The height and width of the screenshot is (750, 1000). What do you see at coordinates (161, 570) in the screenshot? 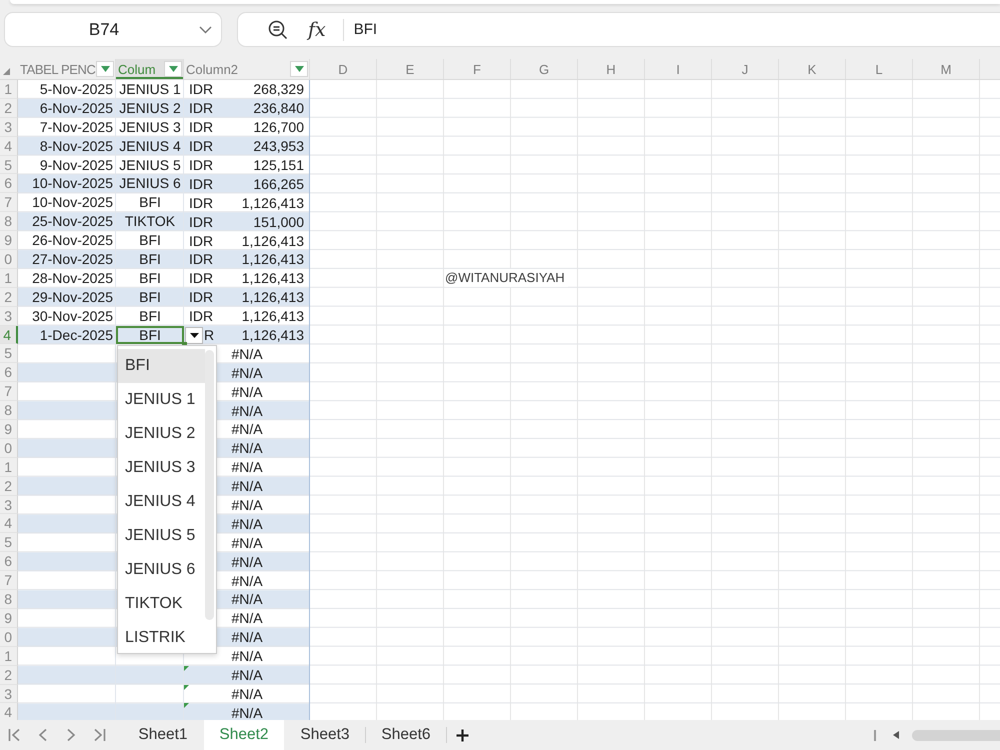
I see `dropdown-item: JENIUS 6` at bounding box center [161, 570].